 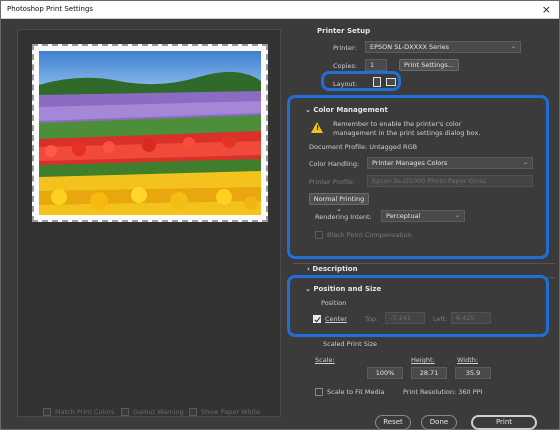 What do you see at coordinates (50, 9) in the screenshot?
I see `window-title: Photoshop Print Settings` at bounding box center [50, 9].